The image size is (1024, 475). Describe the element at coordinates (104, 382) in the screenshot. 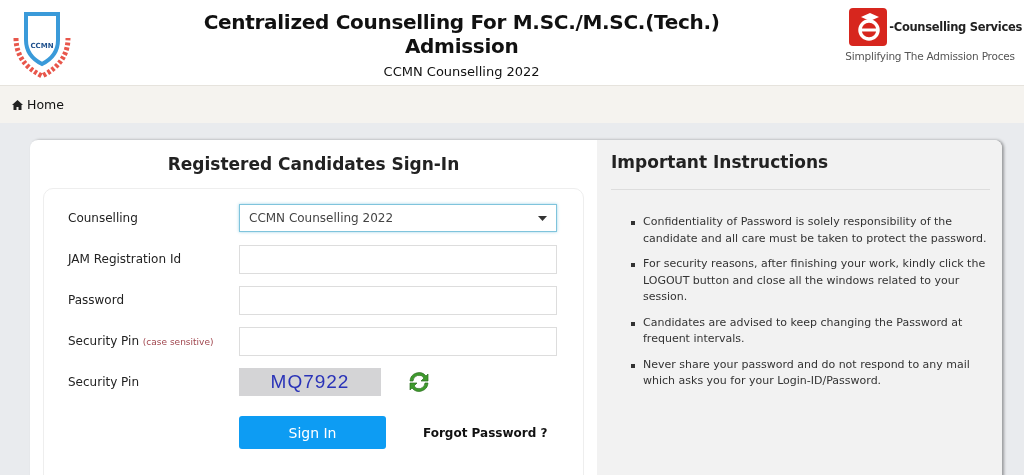

I see `field-label: Security Pin` at that location.